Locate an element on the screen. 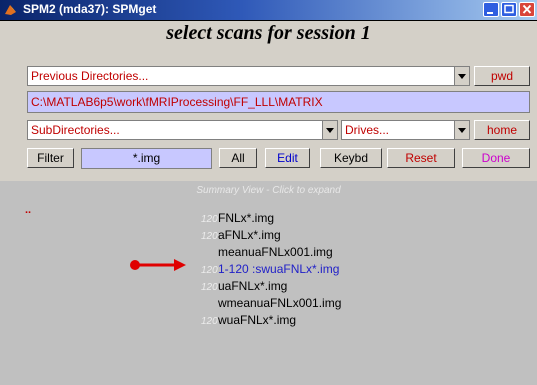 The height and width of the screenshot is (385, 537). summary-view-toggle: Summary View - Click to expand is located at coordinates (268, 190).